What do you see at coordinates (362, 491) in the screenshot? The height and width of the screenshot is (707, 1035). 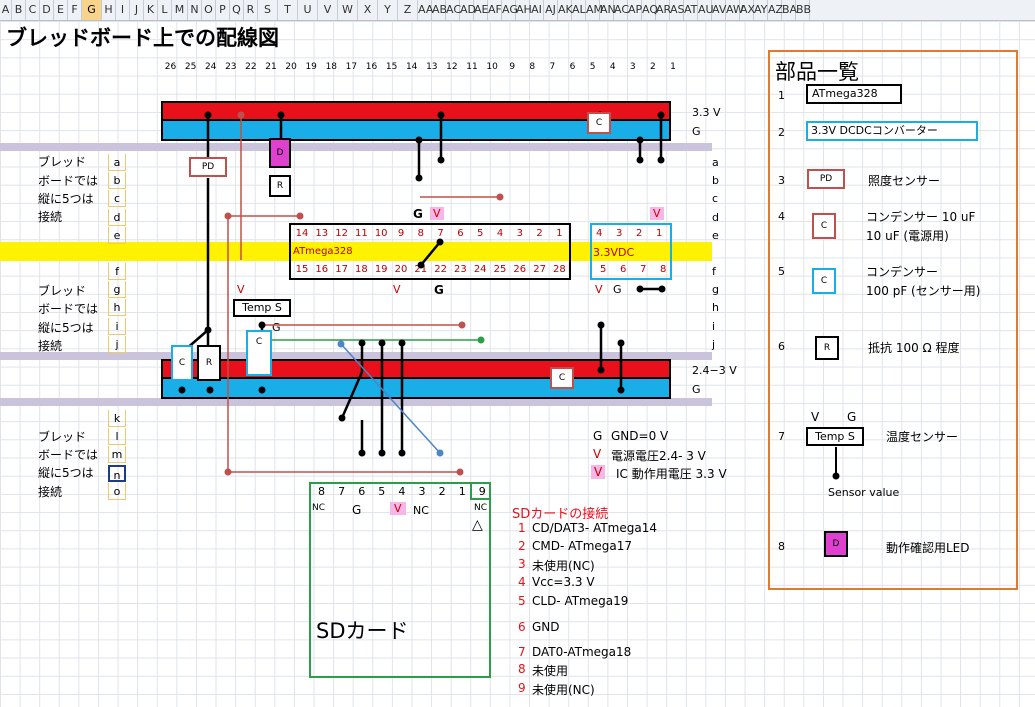 I see `sd-pin-number: 6` at bounding box center [362, 491].